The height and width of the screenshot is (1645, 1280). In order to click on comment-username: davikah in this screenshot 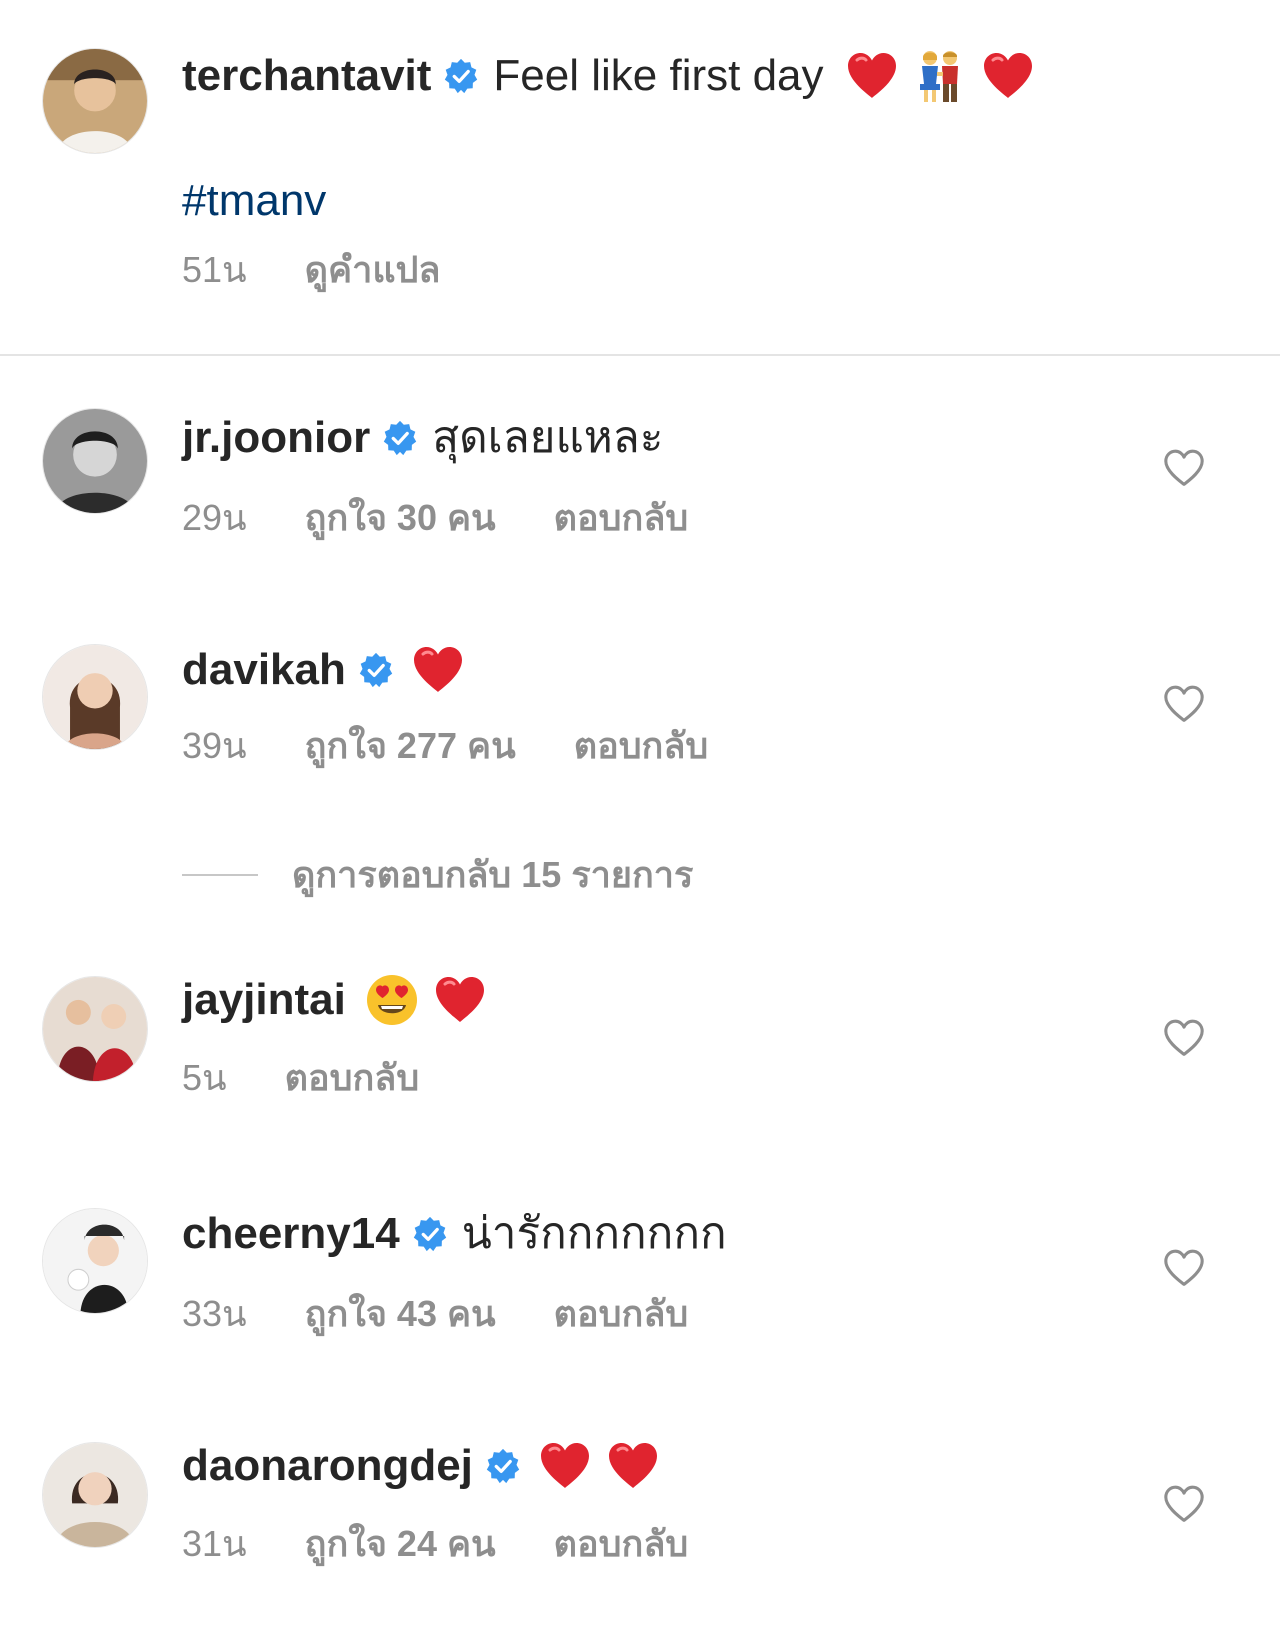, I will do `click(264, 670)`.